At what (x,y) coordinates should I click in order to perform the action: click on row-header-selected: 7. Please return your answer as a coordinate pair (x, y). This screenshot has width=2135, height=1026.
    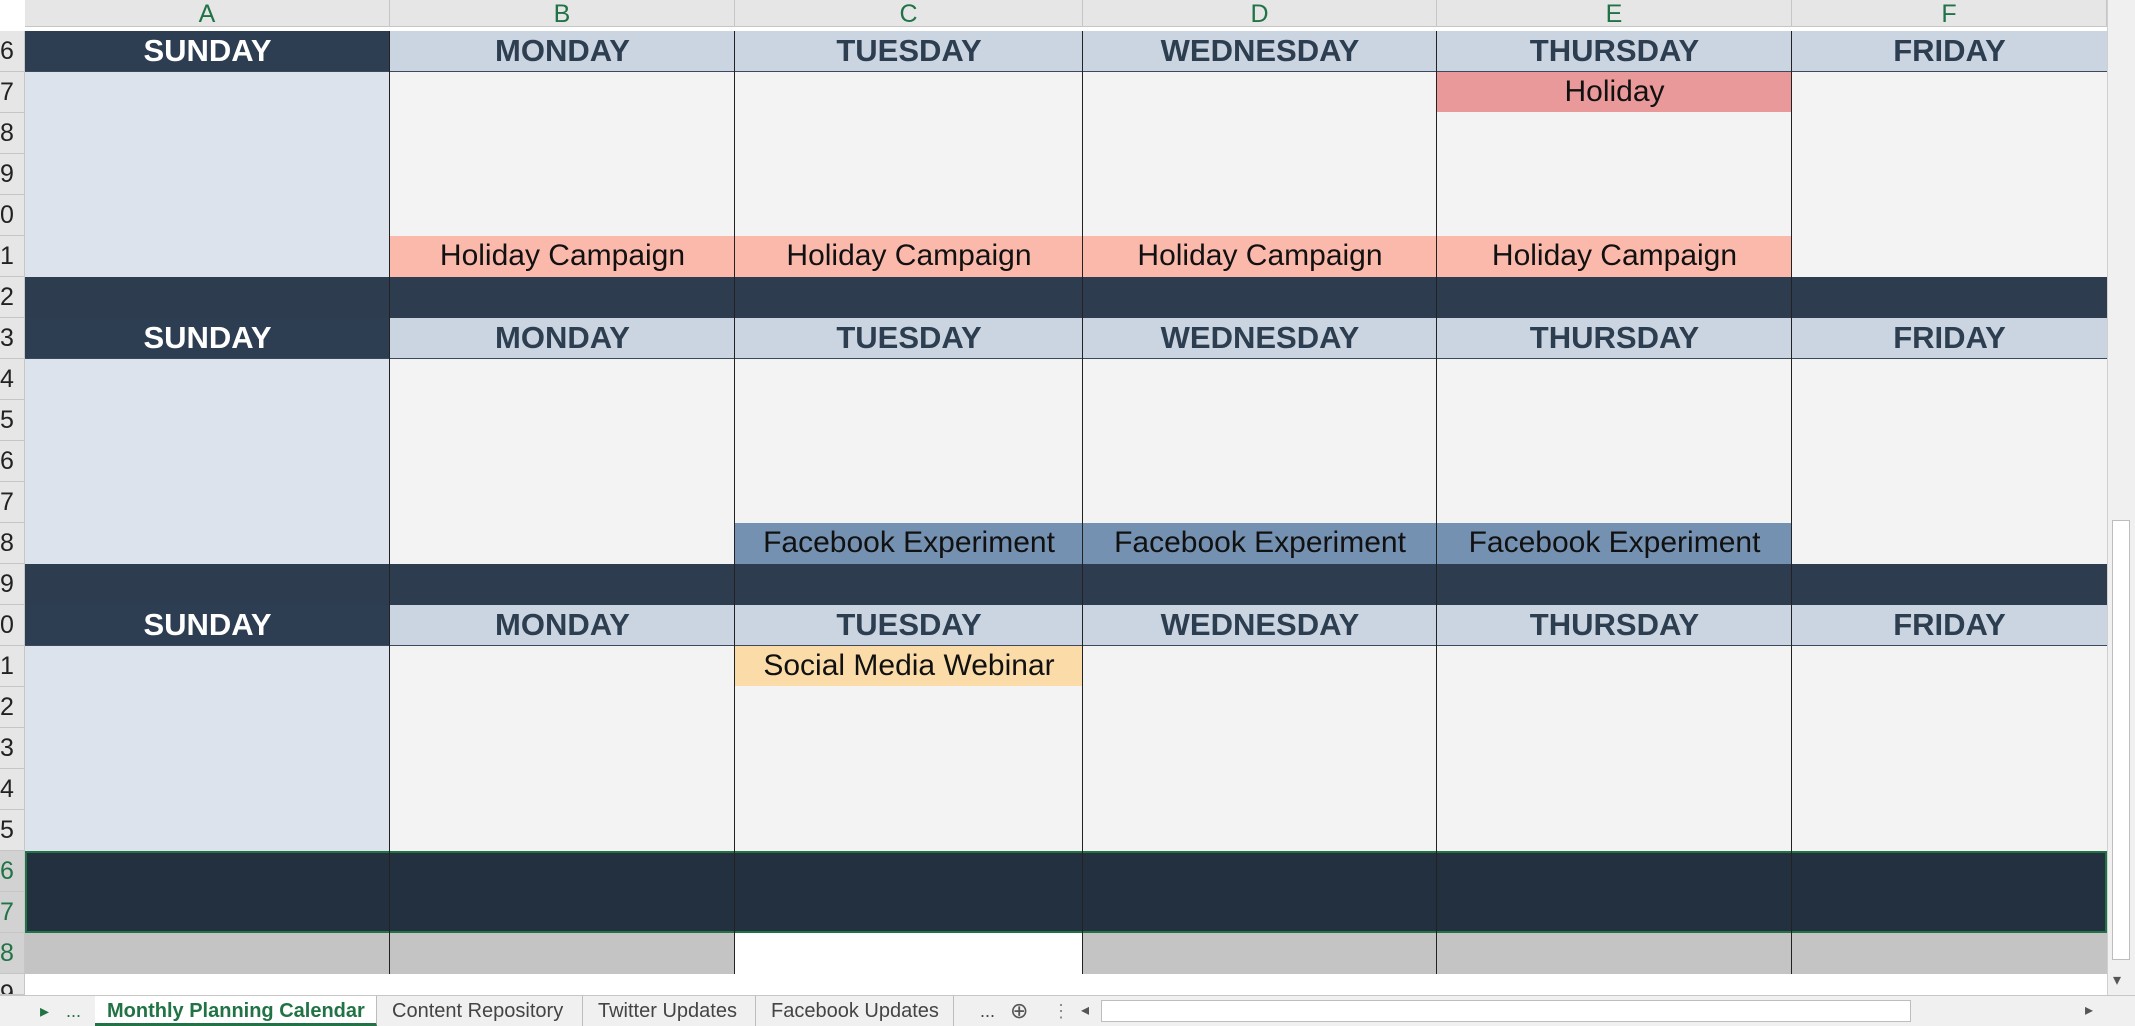
    Looking at the image, I should click on (12, 912).